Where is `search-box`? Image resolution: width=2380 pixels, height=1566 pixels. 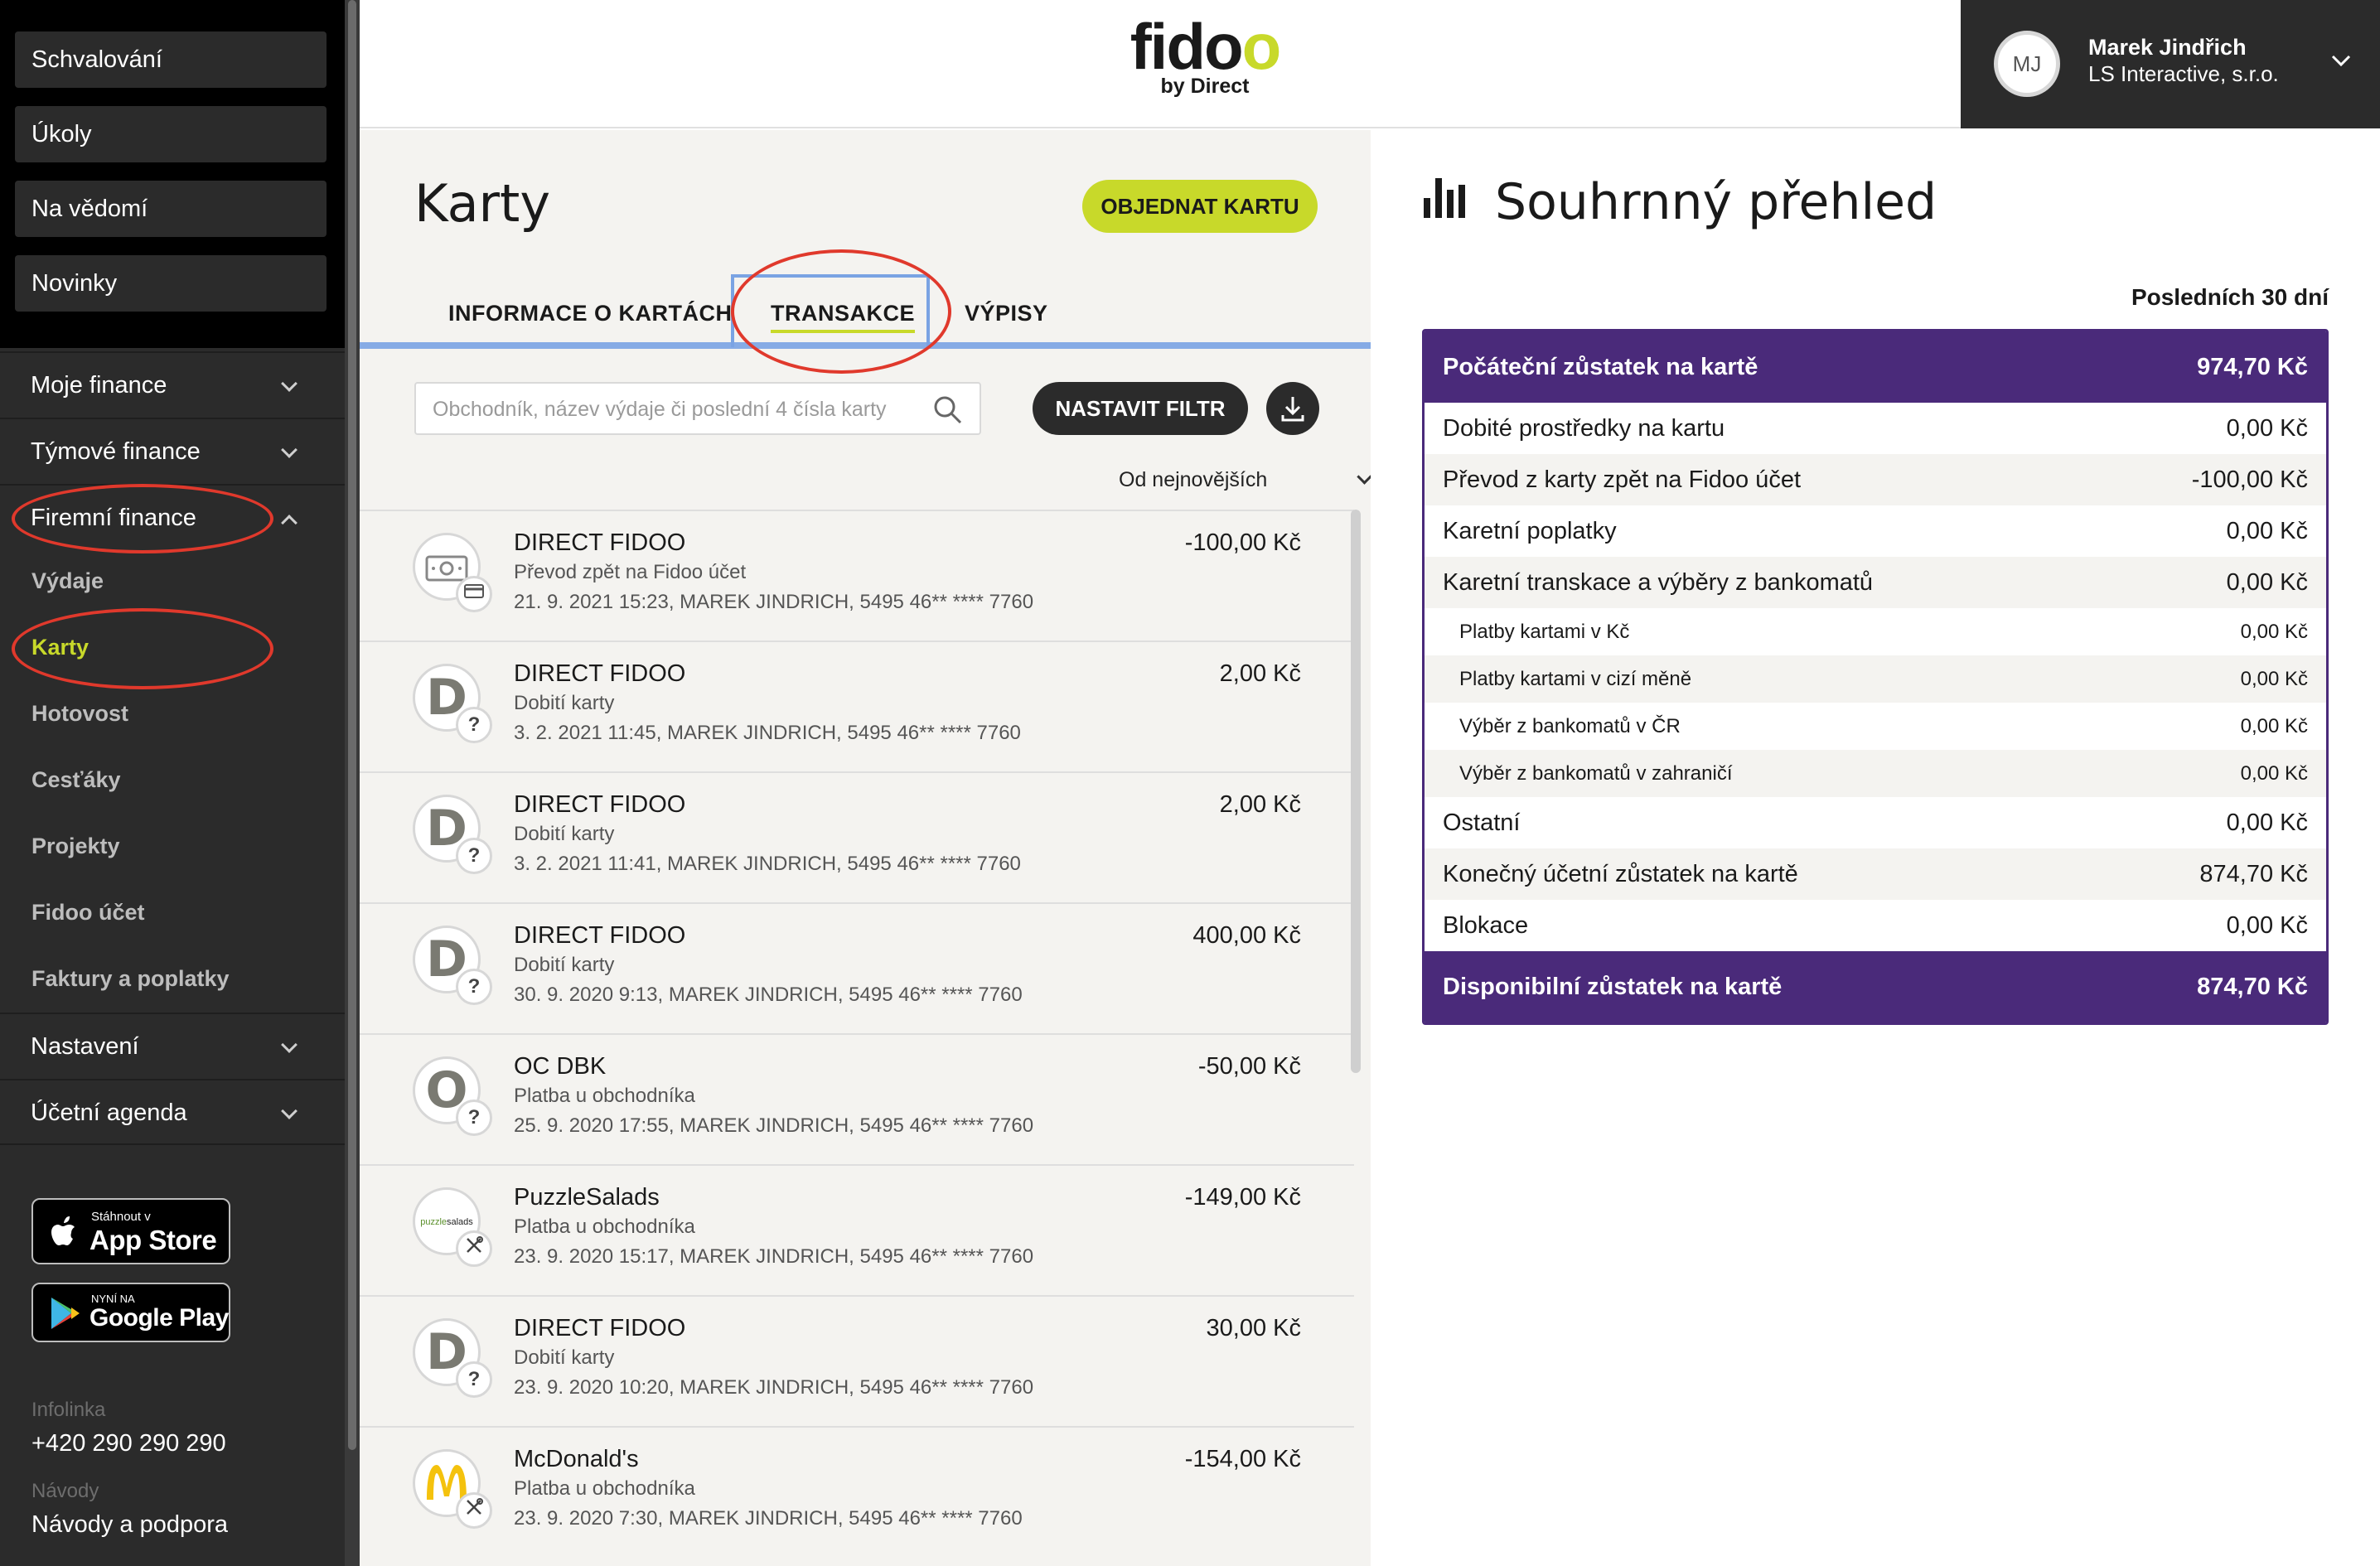
search-box is located at coordinates (697, 409).